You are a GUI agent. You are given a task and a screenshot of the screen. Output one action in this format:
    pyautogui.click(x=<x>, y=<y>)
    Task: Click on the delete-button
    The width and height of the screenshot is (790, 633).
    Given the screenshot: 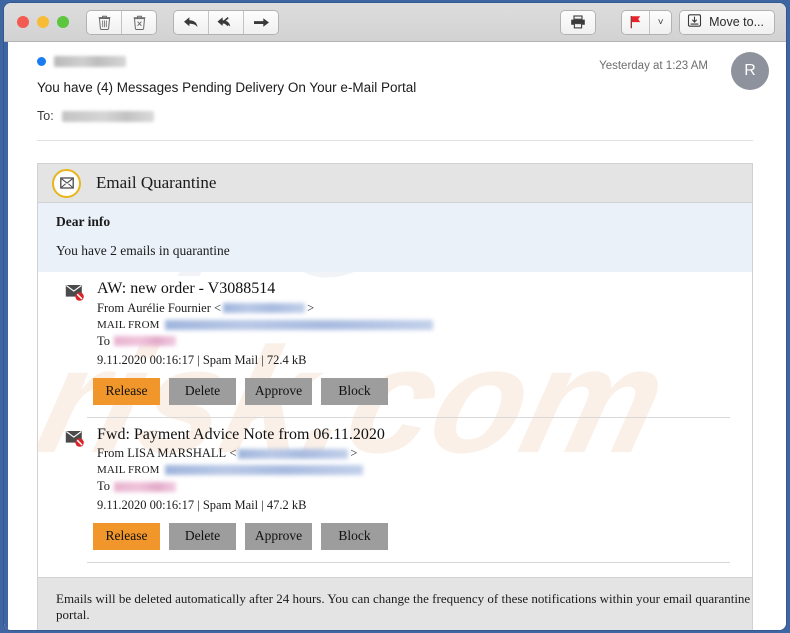 What is the action you would take?
    pyautogui.click(x=104, y=22)
    